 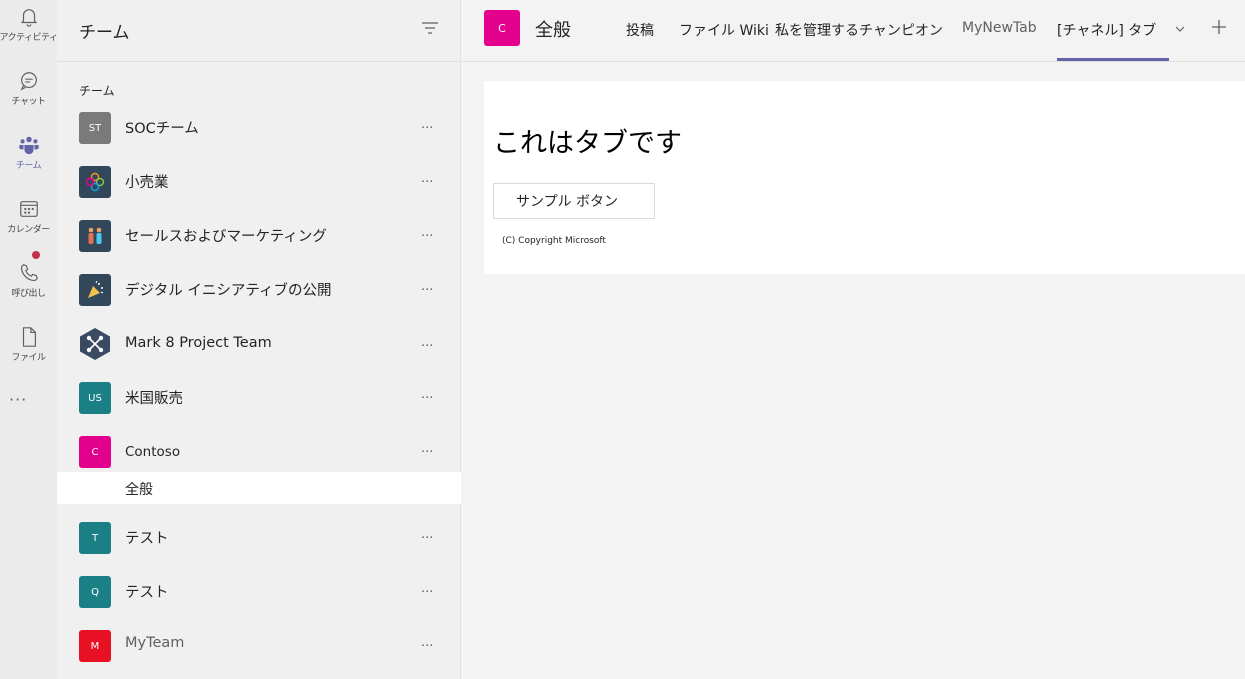 What do you see at coordinates (228, 291) in the screenshot?
I see `team-name: デジタル イニシアティブの公開` at bounding box center [228, 291].